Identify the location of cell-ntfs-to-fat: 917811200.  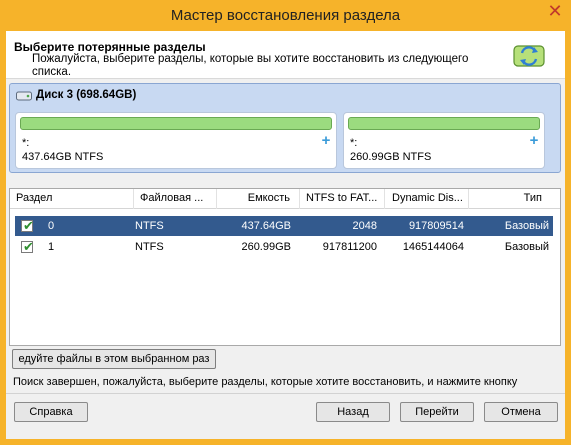
(349, 247).